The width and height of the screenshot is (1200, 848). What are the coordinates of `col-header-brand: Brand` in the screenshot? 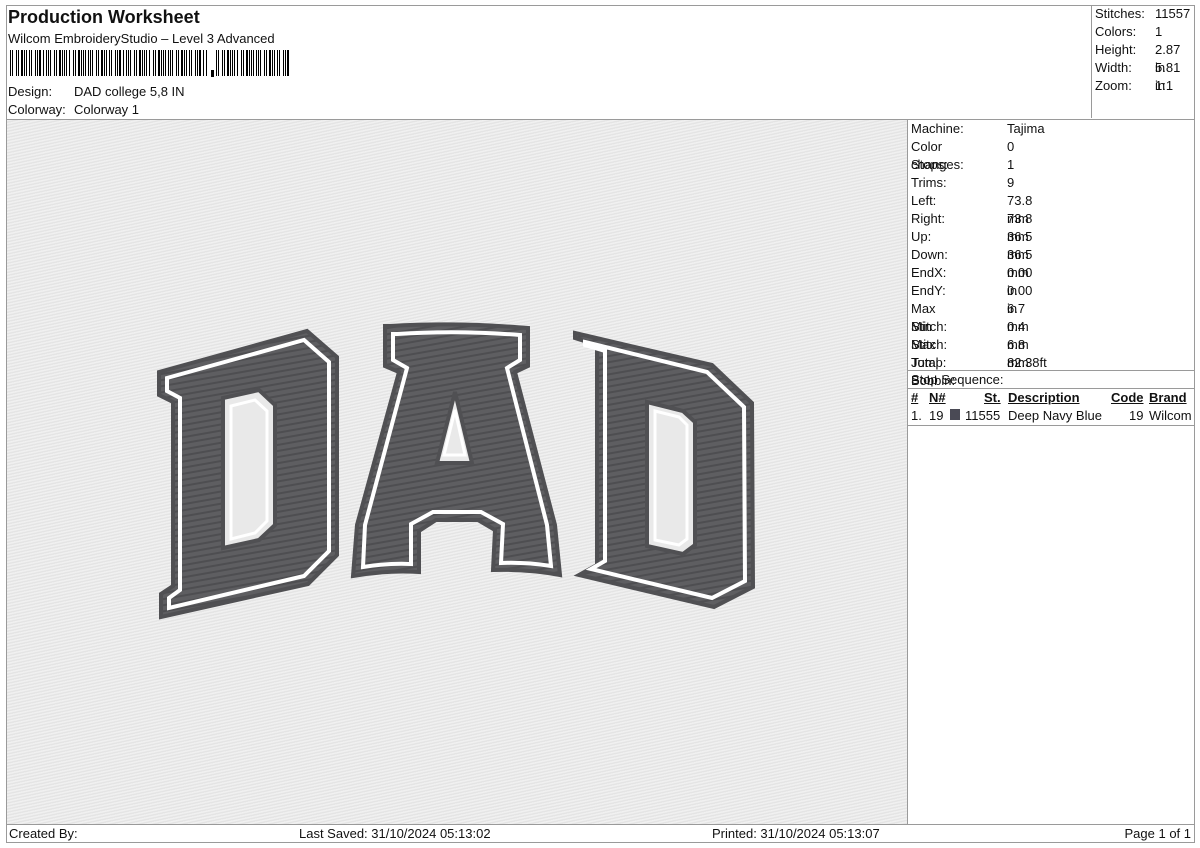 It's located at (1168, 397).